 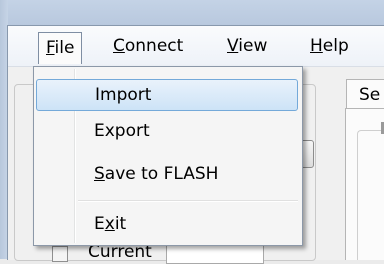 I want to click on menu-item-save-to-flash-label: Save to FLASH, so click(x=156, y=174).